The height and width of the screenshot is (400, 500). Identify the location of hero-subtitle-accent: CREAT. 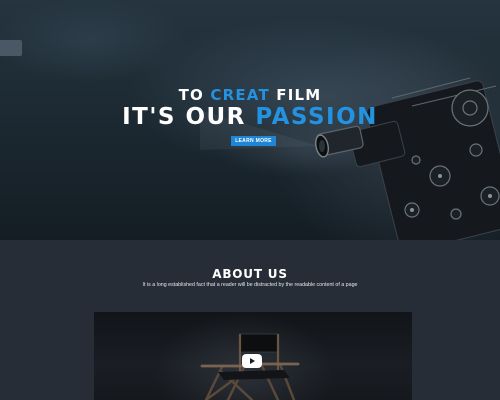
(240, 95).